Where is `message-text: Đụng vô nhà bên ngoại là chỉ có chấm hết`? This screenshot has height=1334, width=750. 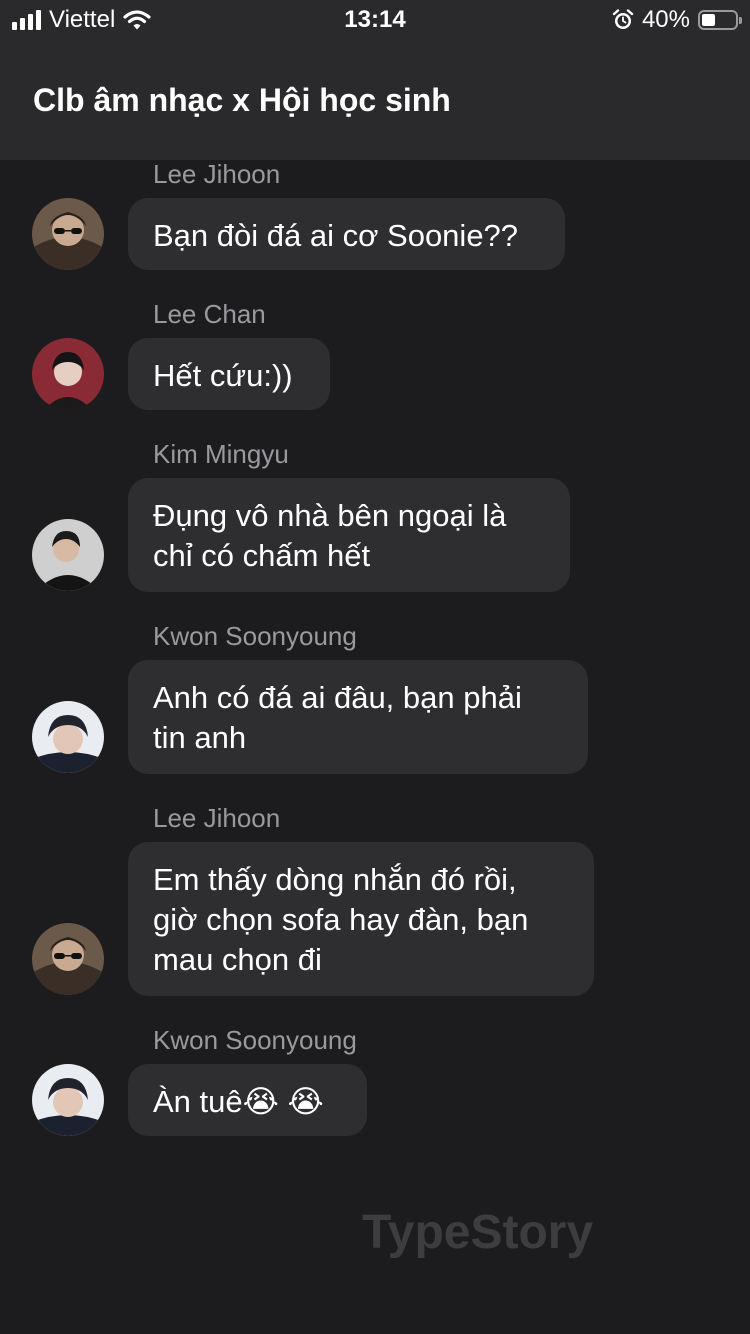 message-text: Đụng vô nhà bên ngoại là chỉ có chấm hết is located at coordinates (330, 535).